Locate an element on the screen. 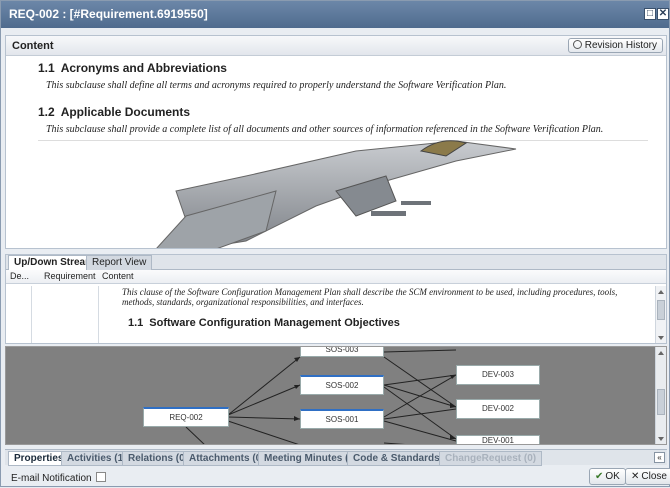 Image resolution: width=670 pixels, height=488 pixels. history-clock-icon is located at coordinates (577, 44).